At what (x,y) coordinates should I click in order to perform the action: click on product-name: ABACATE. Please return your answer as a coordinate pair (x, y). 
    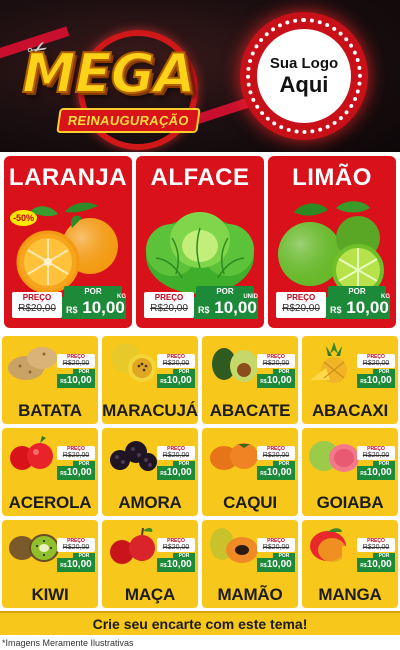
    Looking at the image, I should click on (250, 410).